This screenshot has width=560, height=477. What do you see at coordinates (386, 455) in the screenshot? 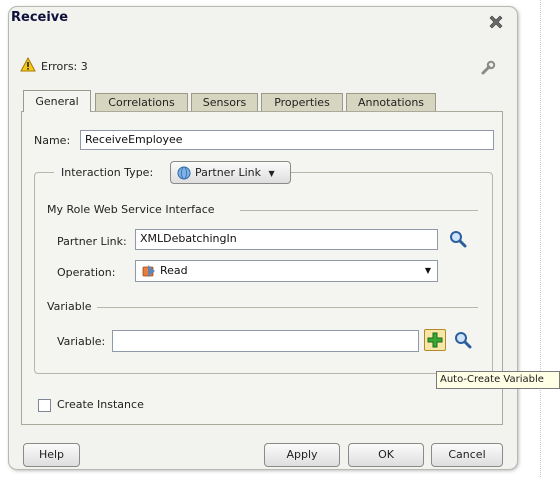
I see `ok-button: OK` at bounding box center [386, 455].